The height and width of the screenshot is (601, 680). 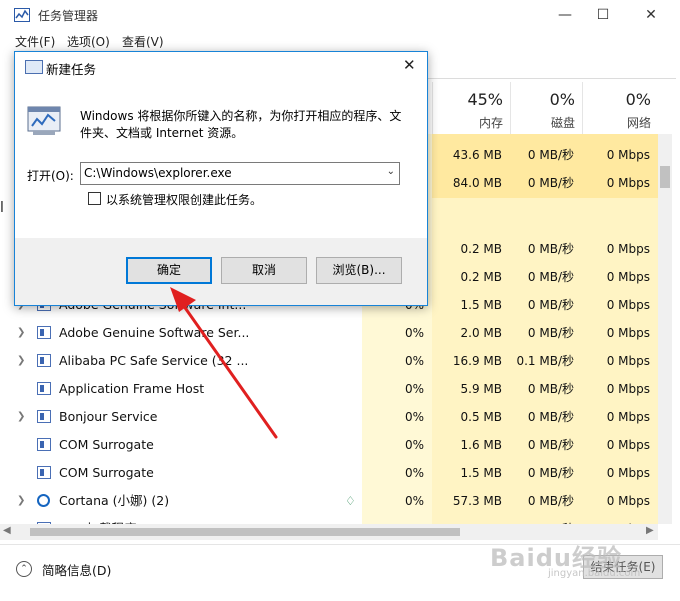 What do you see at coordinates (551, 66) in the screenshot?
I see `tab-strip` at bounding box center [551, 66].